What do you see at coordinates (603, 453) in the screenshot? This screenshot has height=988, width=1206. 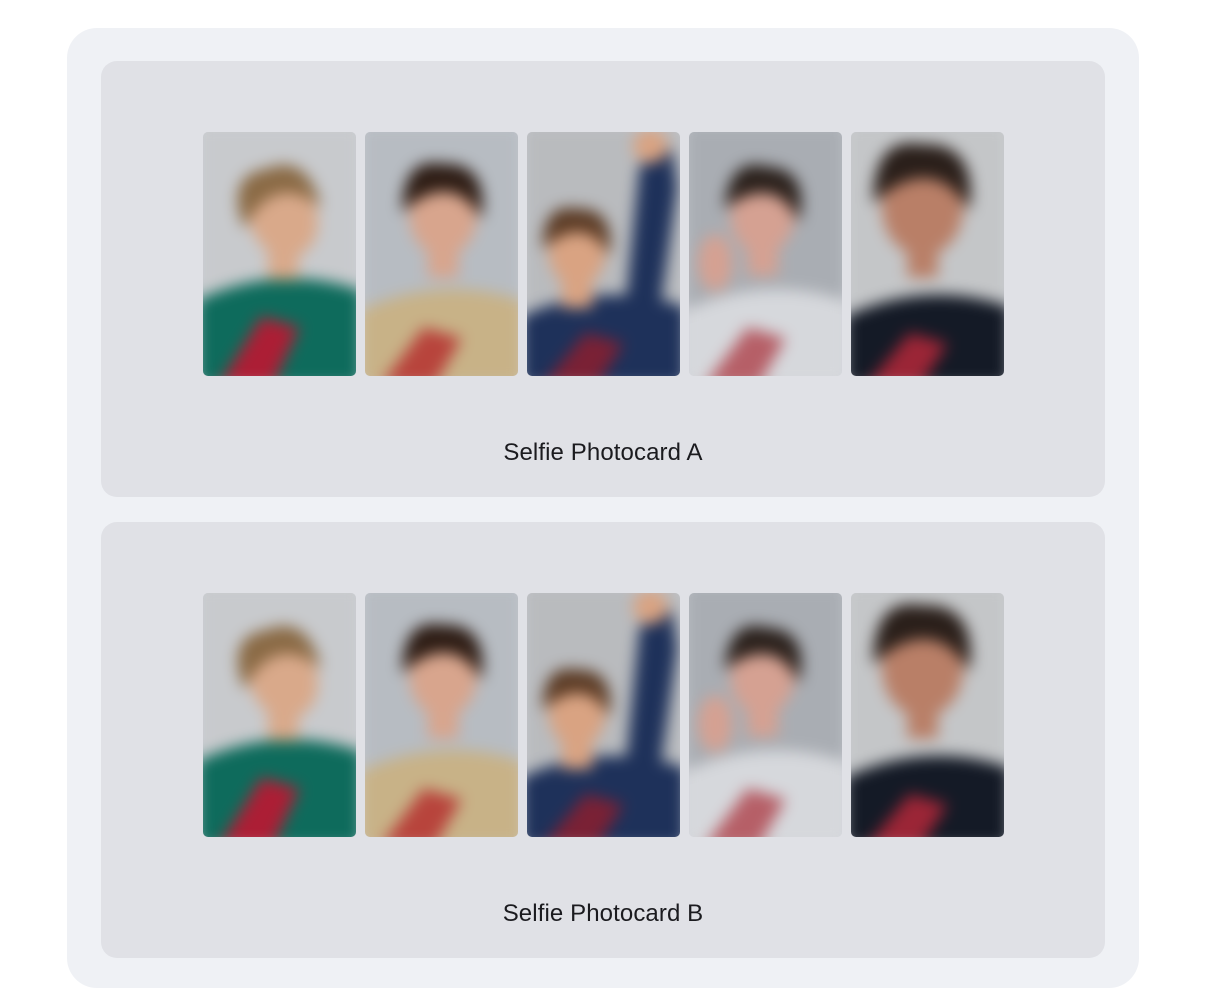 I see `product-caption: Selfie Photocard A` at bounding box center [603, 453].